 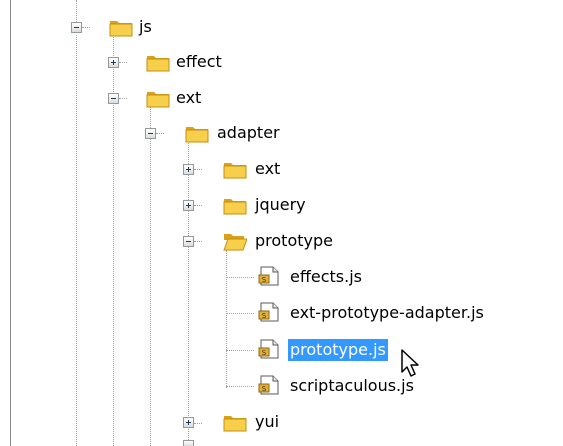 I want to click on tree-item-label: effects.js, so click(x=326, y=276).